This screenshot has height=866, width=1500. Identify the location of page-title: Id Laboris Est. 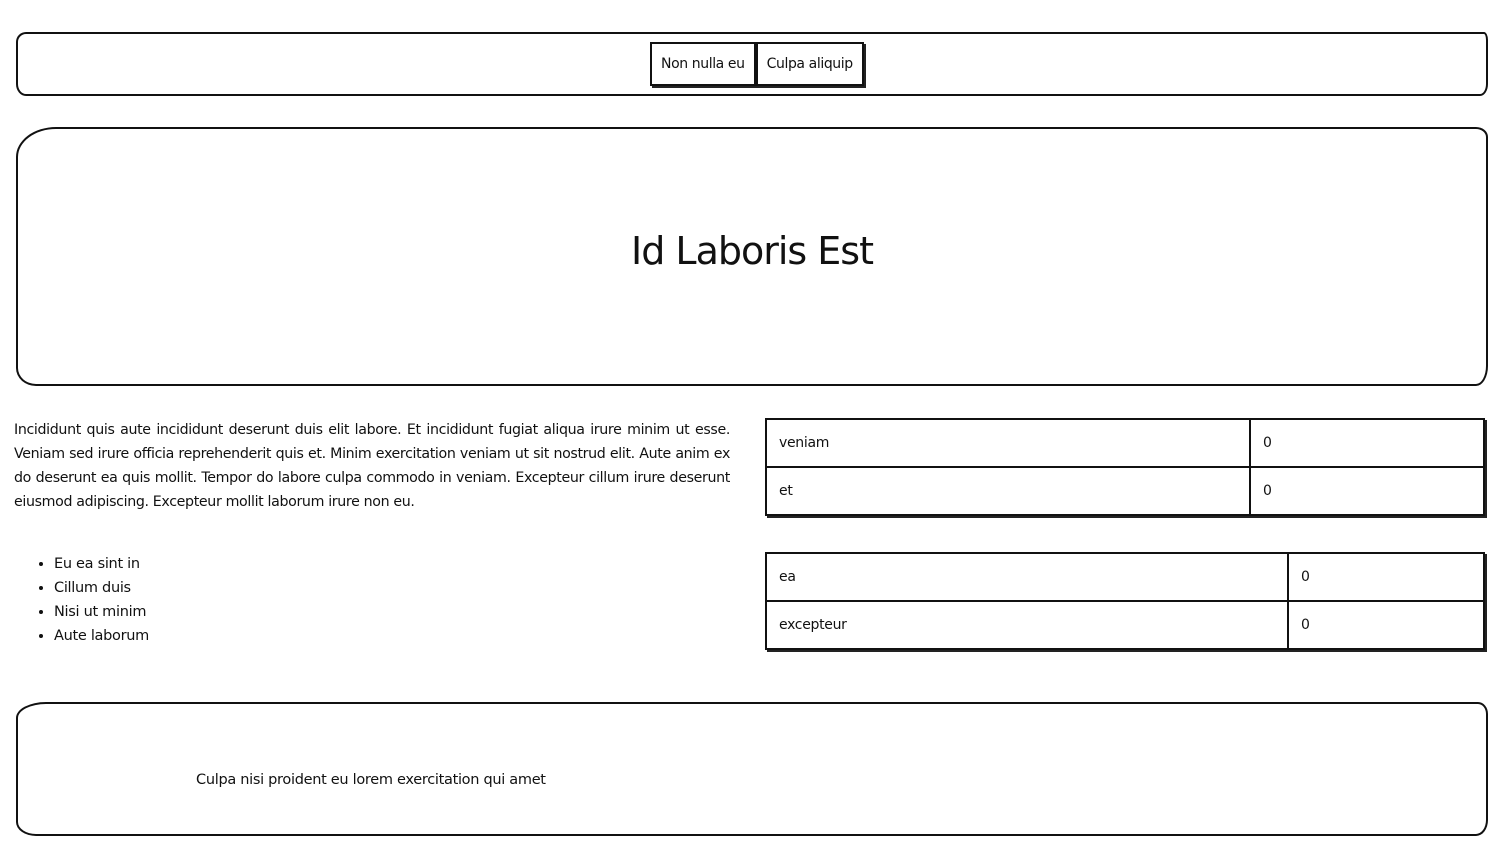
(752, 251).